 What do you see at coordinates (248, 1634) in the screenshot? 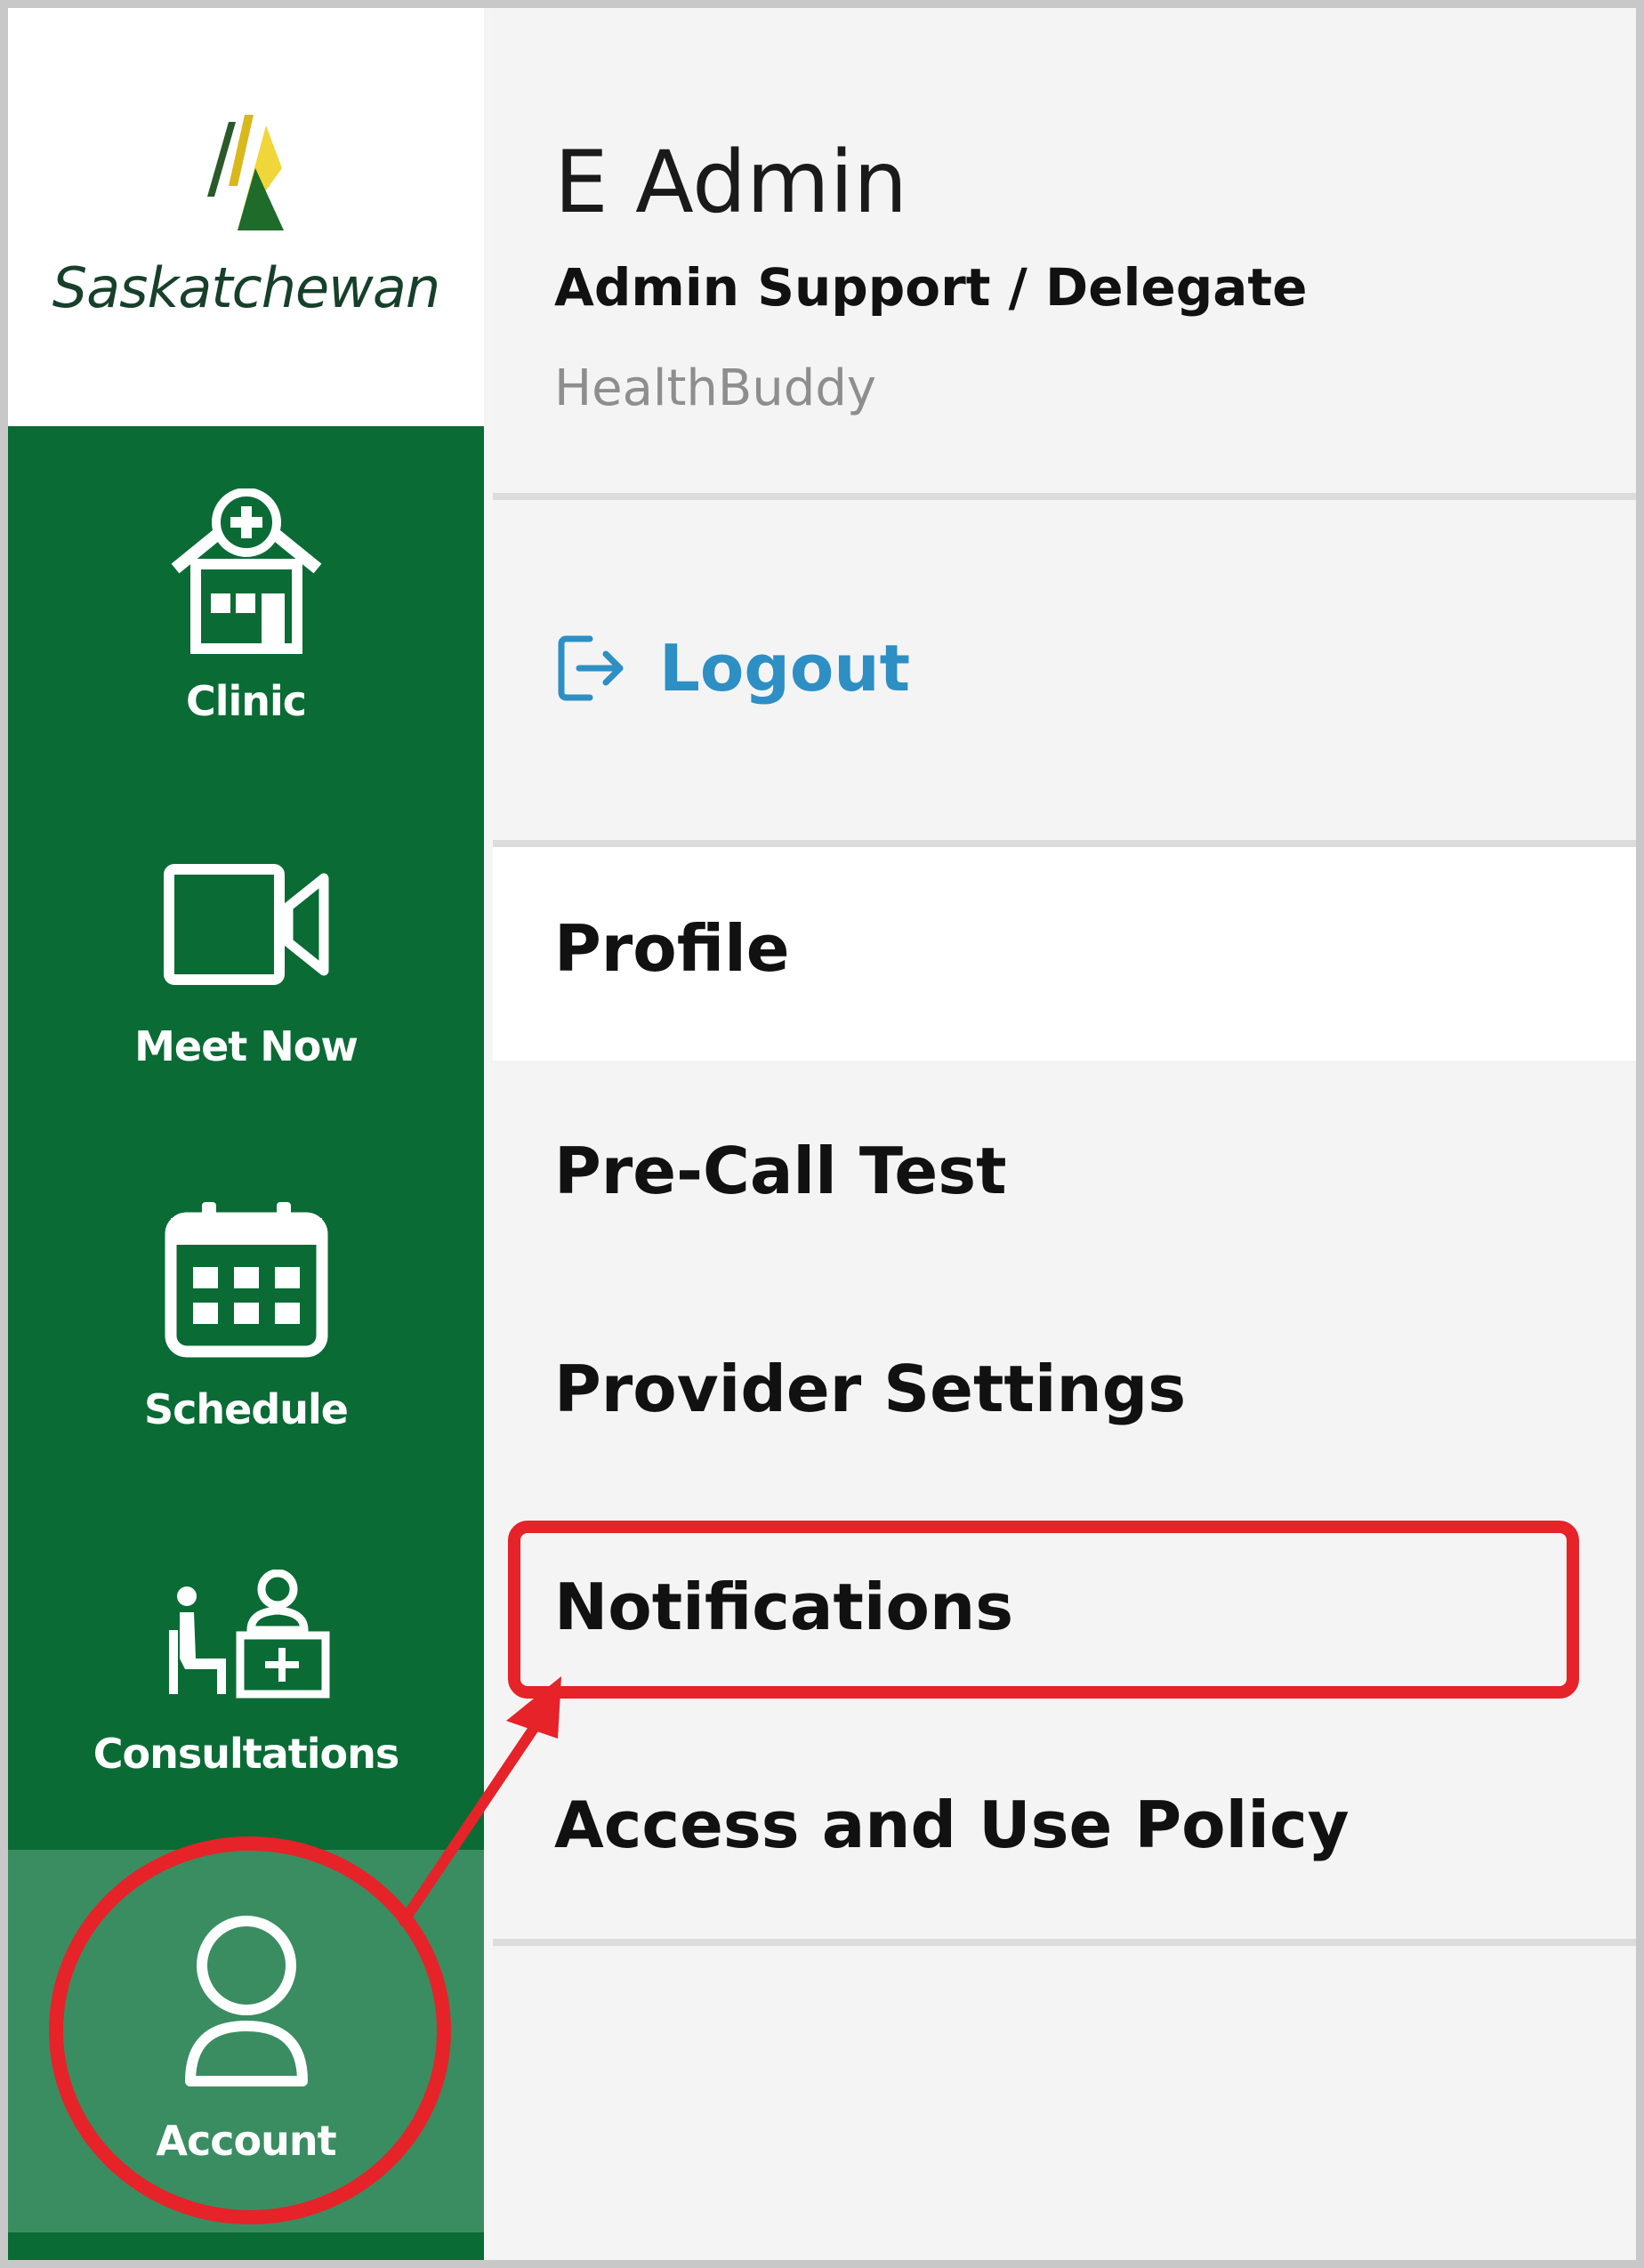
I see `consultation-icon` at bounding box center [248, 1634].